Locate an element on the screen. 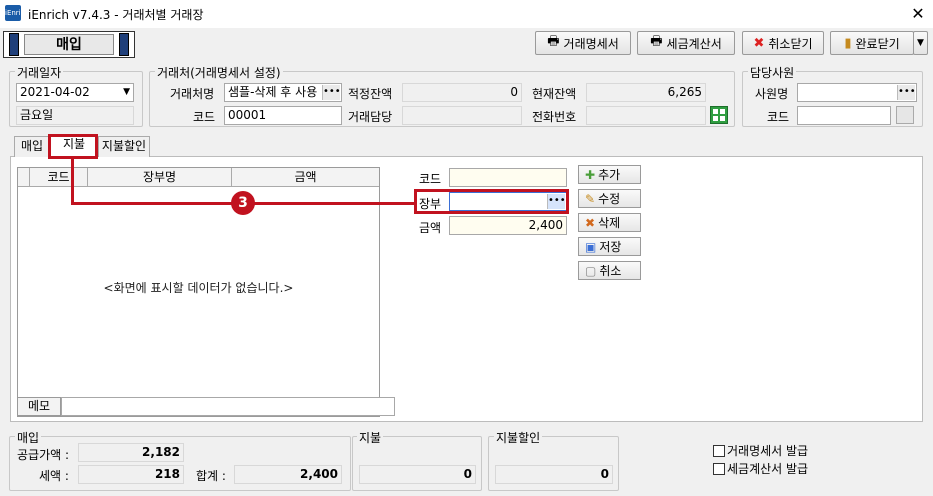  mode-bar-right is located at coordinates (124, 44).